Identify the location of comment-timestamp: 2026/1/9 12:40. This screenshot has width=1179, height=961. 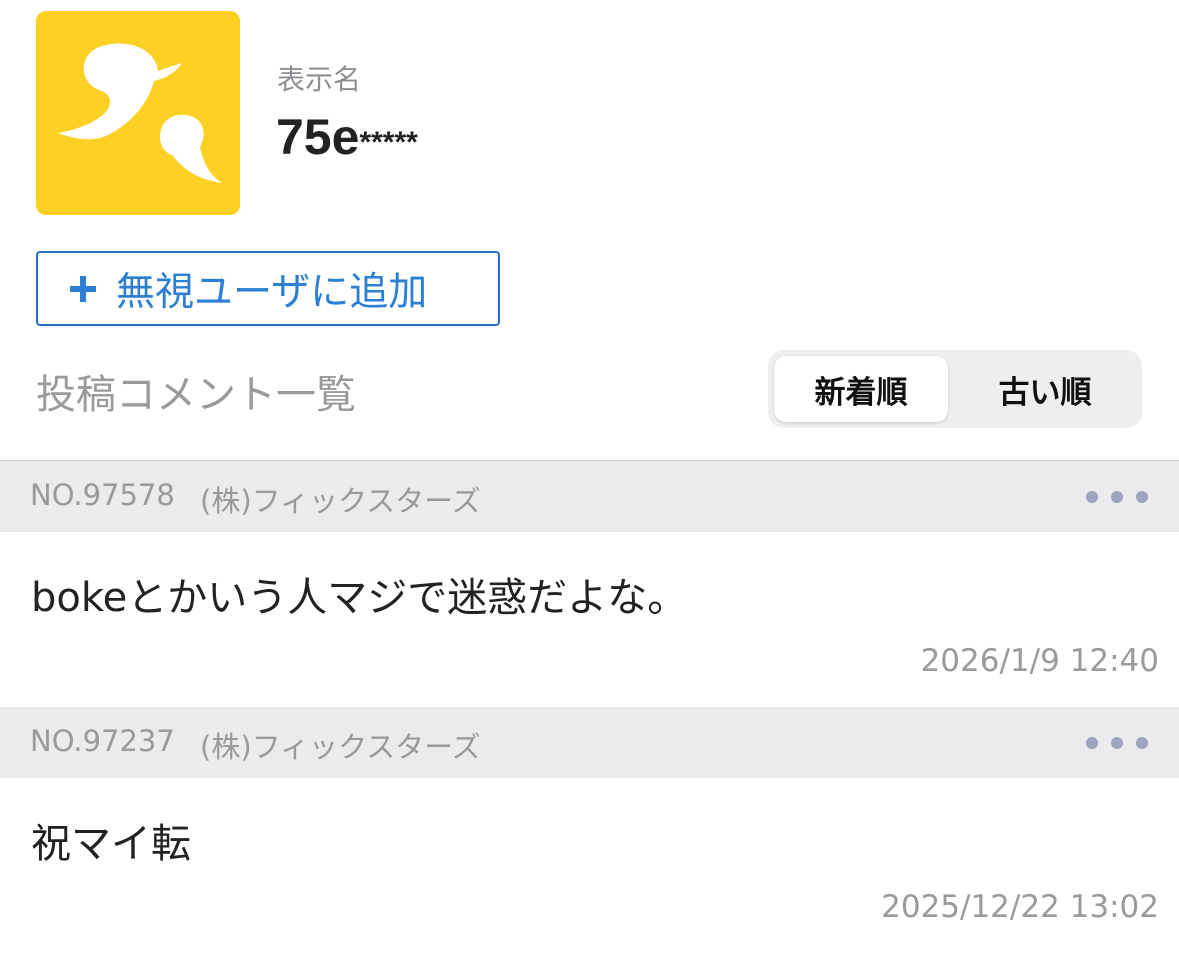
(1039, 661).